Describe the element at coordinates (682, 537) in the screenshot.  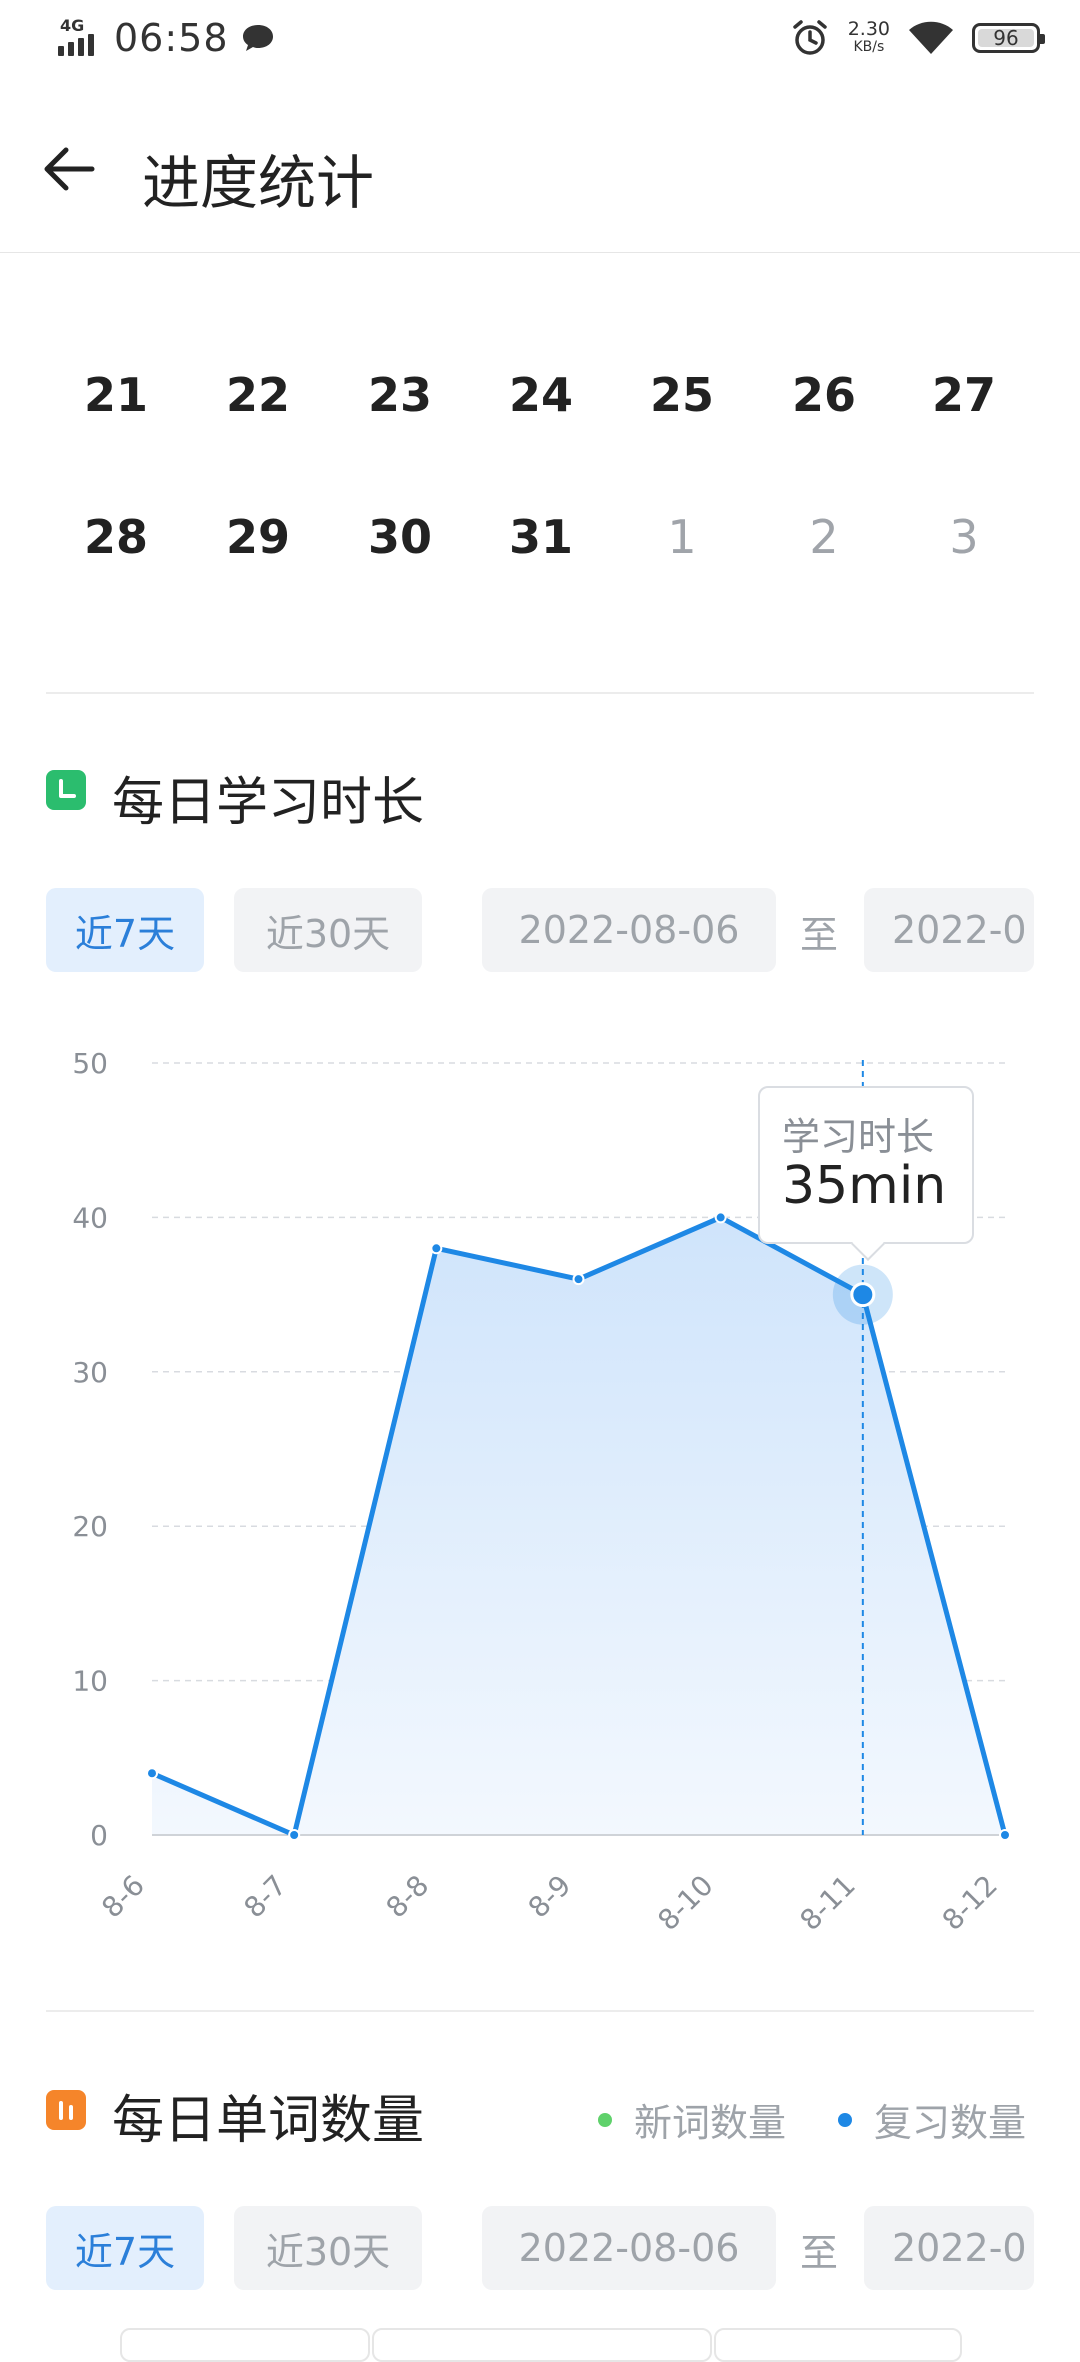
I see `calendar-day-next-month: 1` at that location.